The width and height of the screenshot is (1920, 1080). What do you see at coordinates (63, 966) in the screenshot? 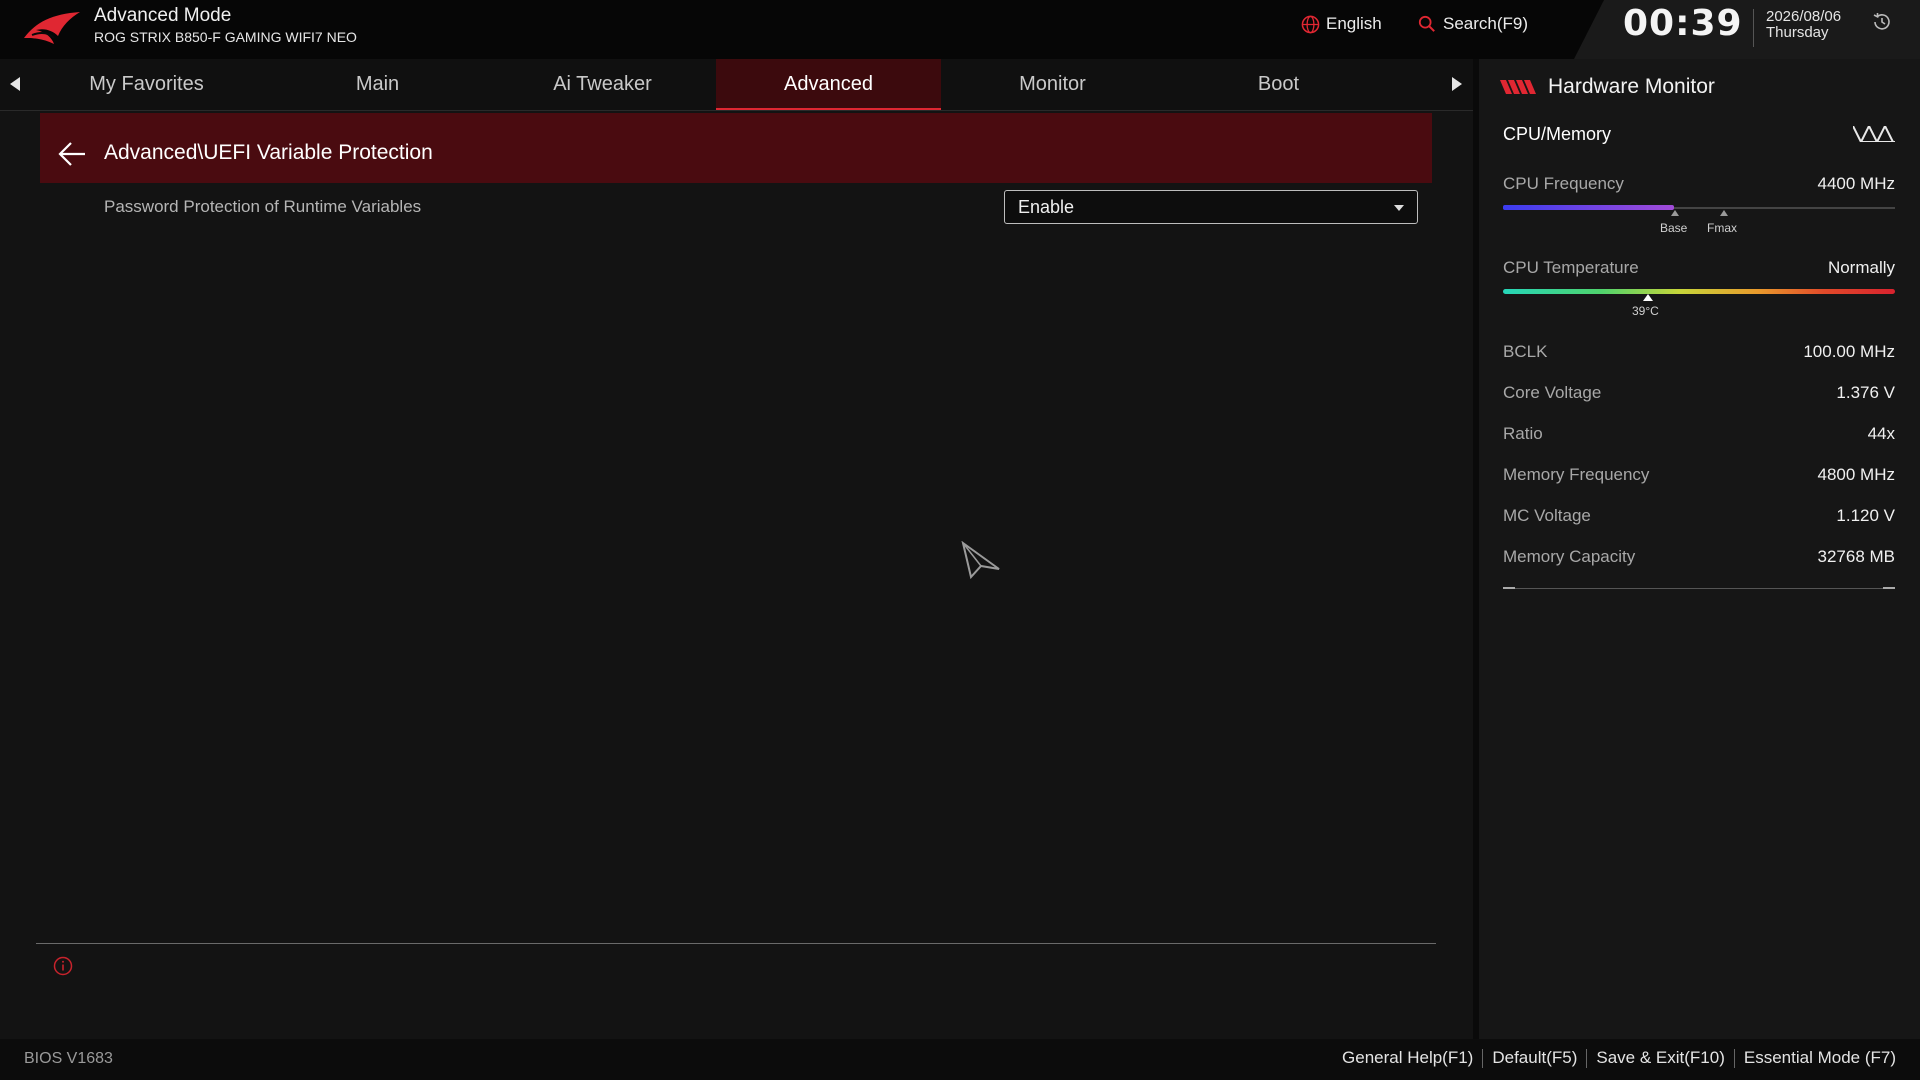
I see `info-icon` at bounding box center [63, 966].